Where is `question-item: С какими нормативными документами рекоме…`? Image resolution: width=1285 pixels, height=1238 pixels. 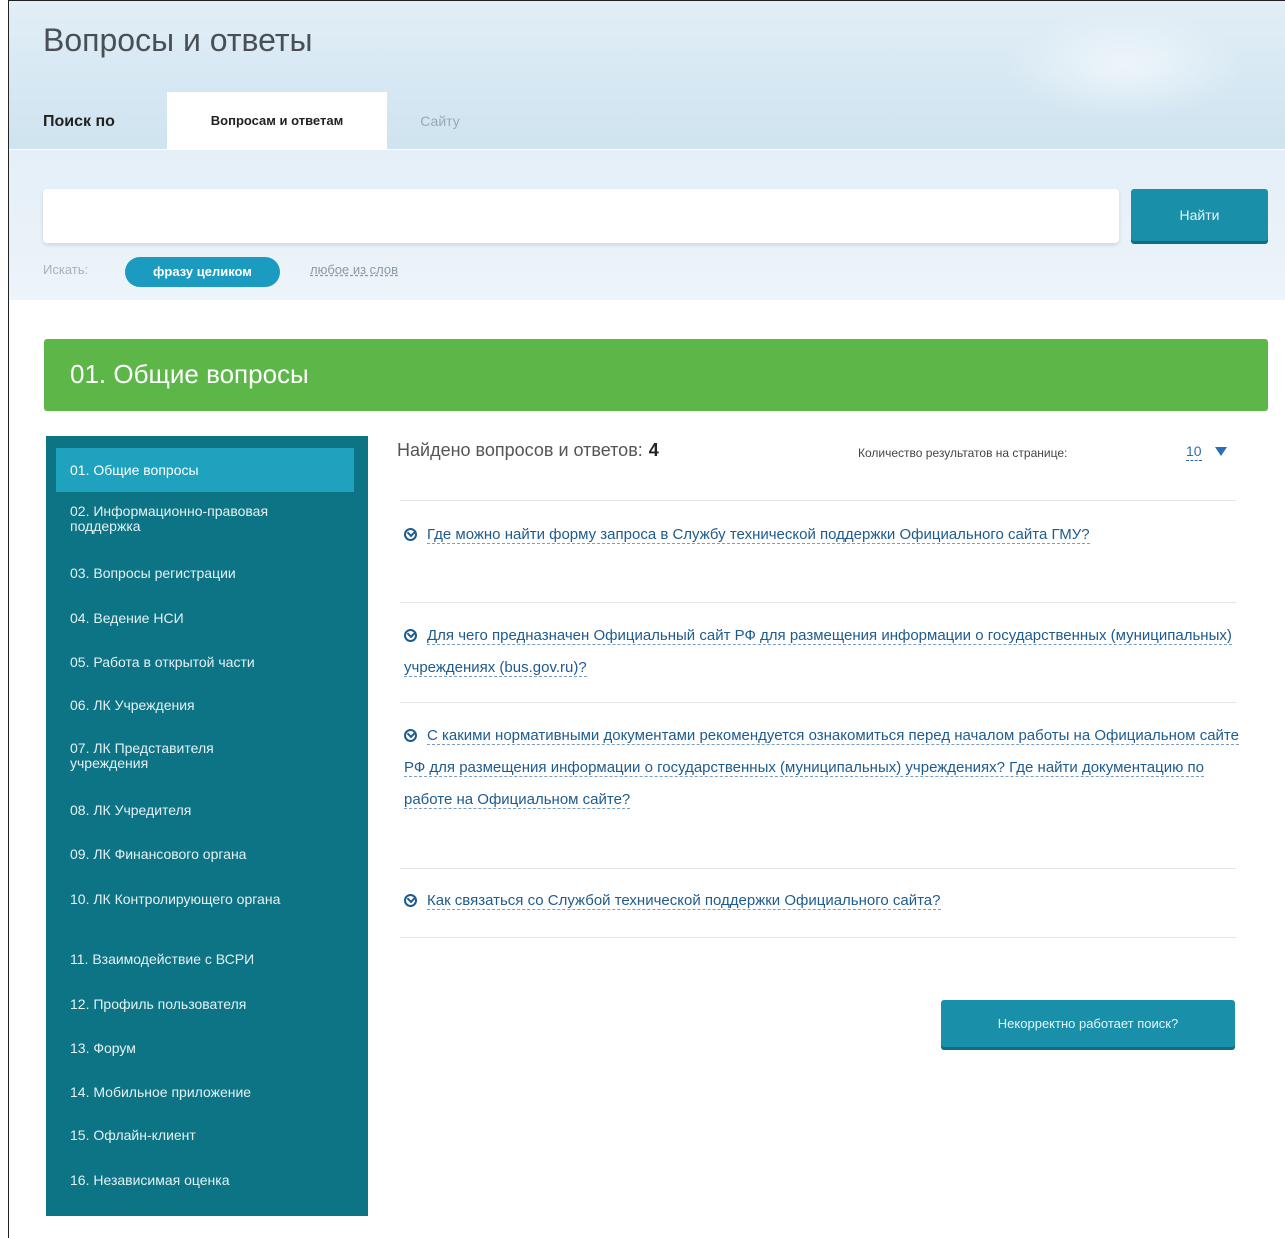
question-item: С какими нормативными документами рекоме… is located at coordinates (826, 768).